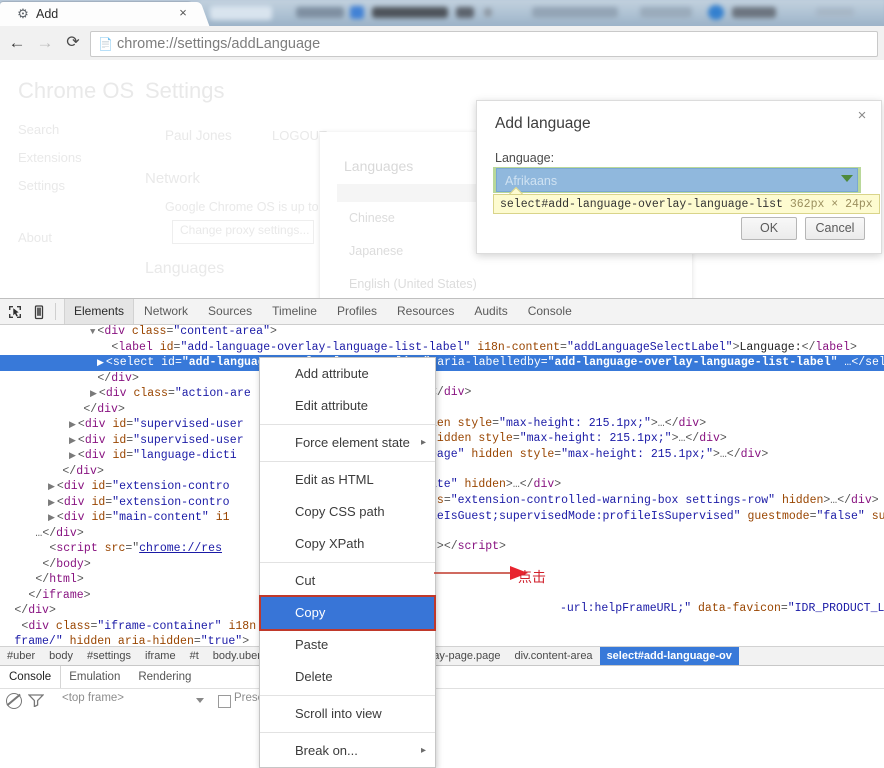 Image resolution: width=884 pixels, height=768 pixels. I want to click on menu-item-label: Copy CSS path, so click(340, 511).